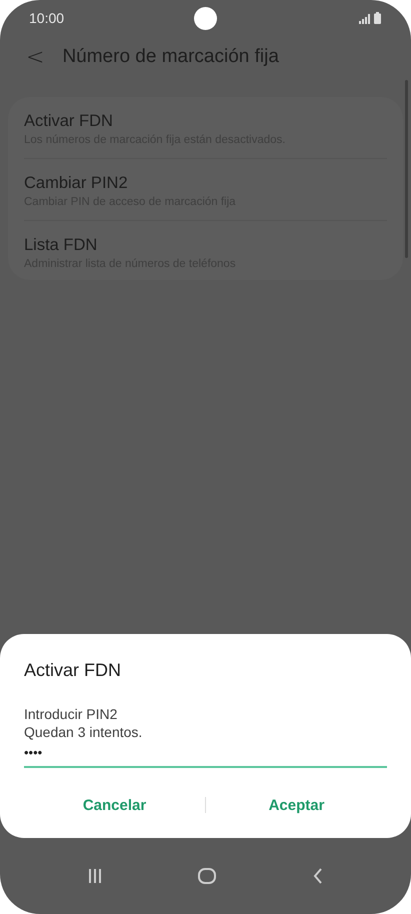 The image size is (411, 914). What do you see at coordinates (205, 18) in the screenshot?
I see `camera-icon` at bounding box center [205, 18].